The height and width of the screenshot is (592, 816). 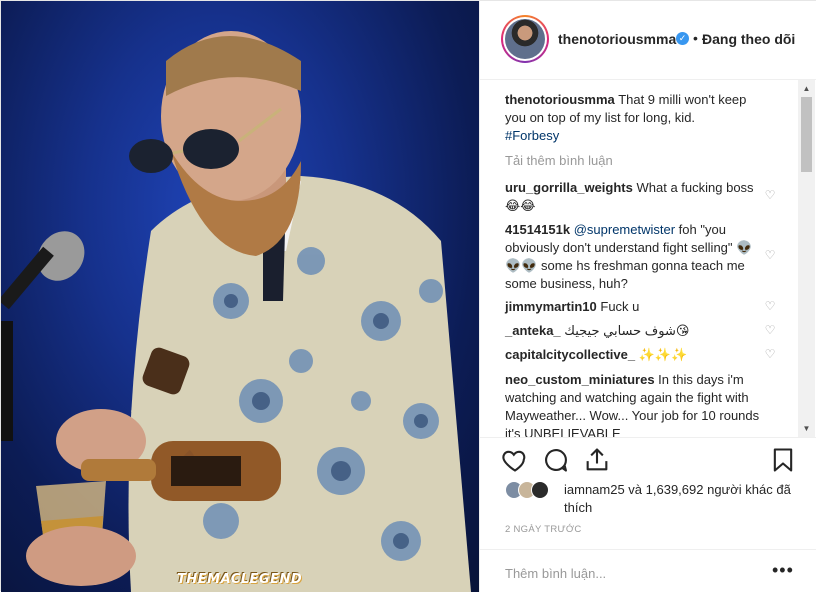 I want to click on bookmark-icon, so click(x=784, y=461).